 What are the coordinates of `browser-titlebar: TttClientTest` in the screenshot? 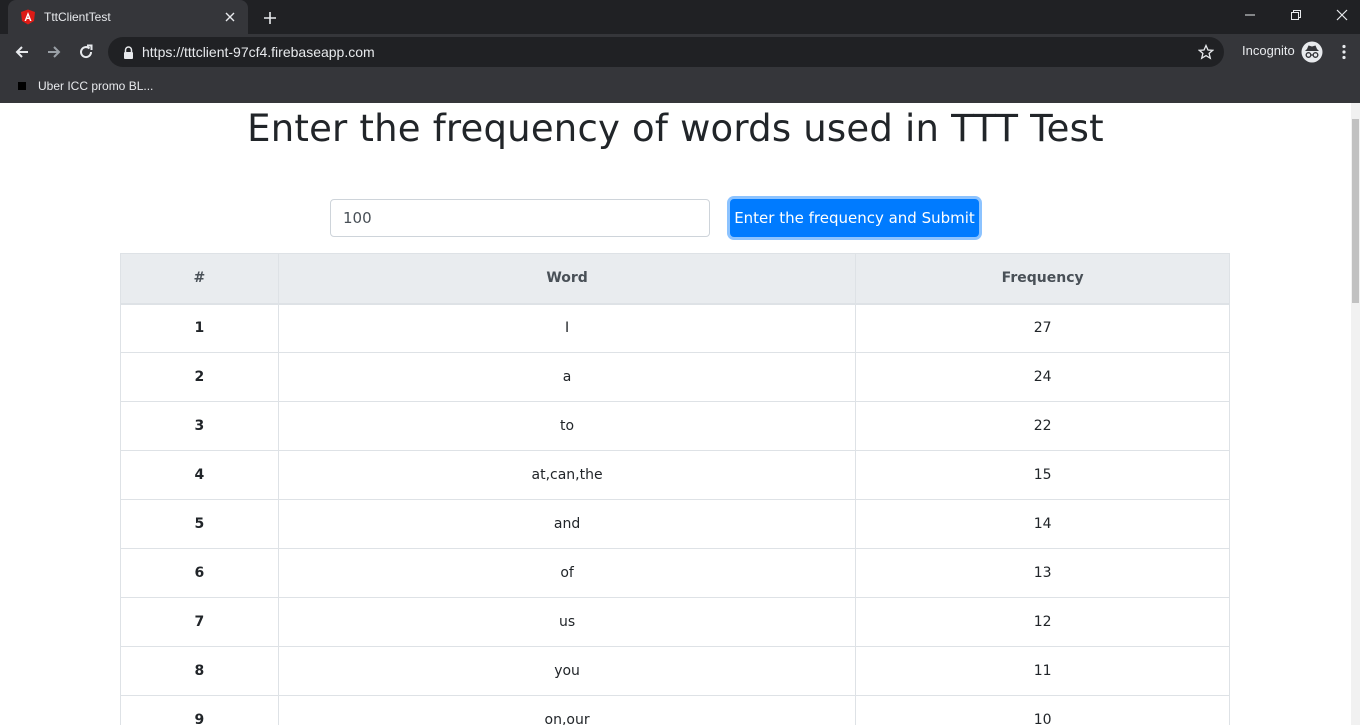 It's located at (680, 17).